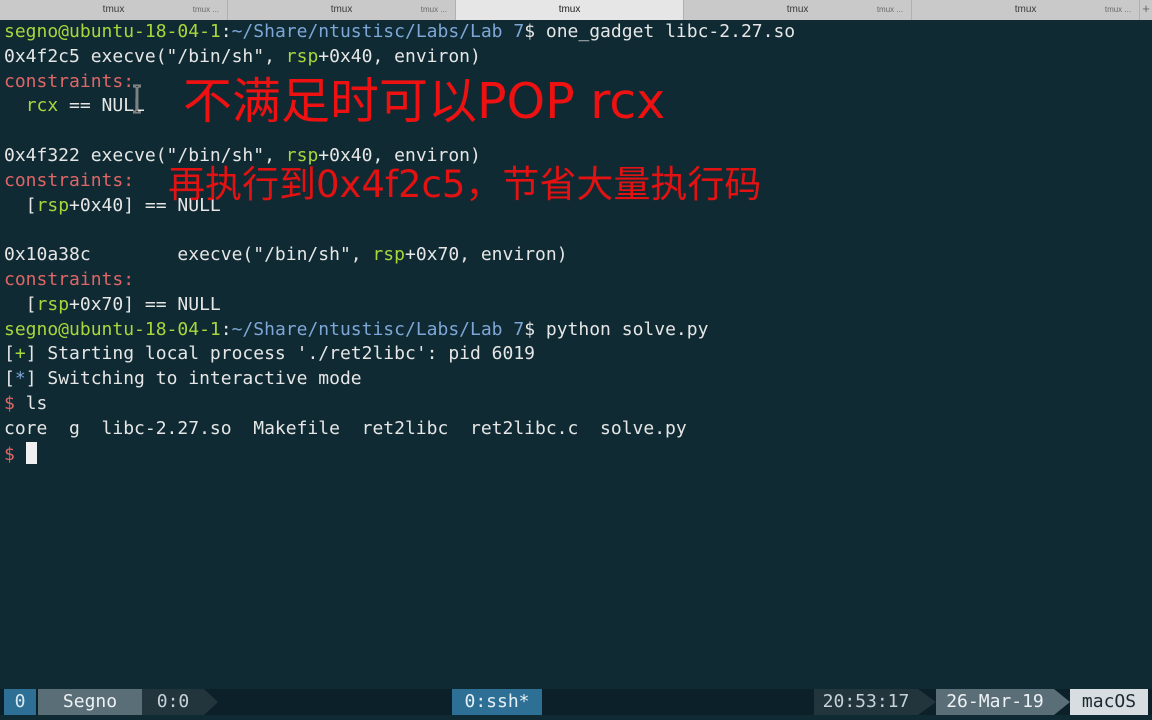  Describe the element at coordinates (399, 56) in the screenshot. I see `terminal-text: +0x40, environ)` at that location.